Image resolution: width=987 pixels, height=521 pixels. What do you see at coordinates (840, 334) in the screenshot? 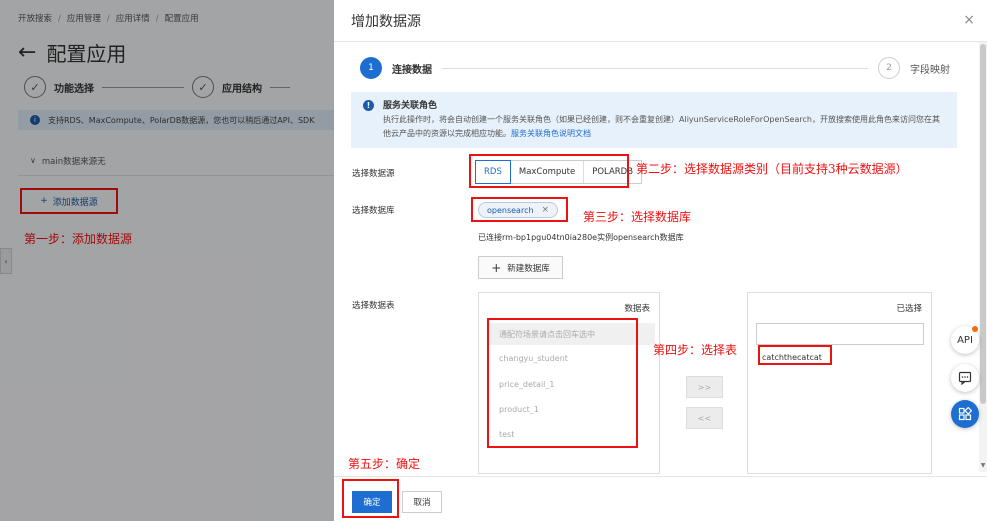
I see `selected-search-input` at bounding box center [840, 334].